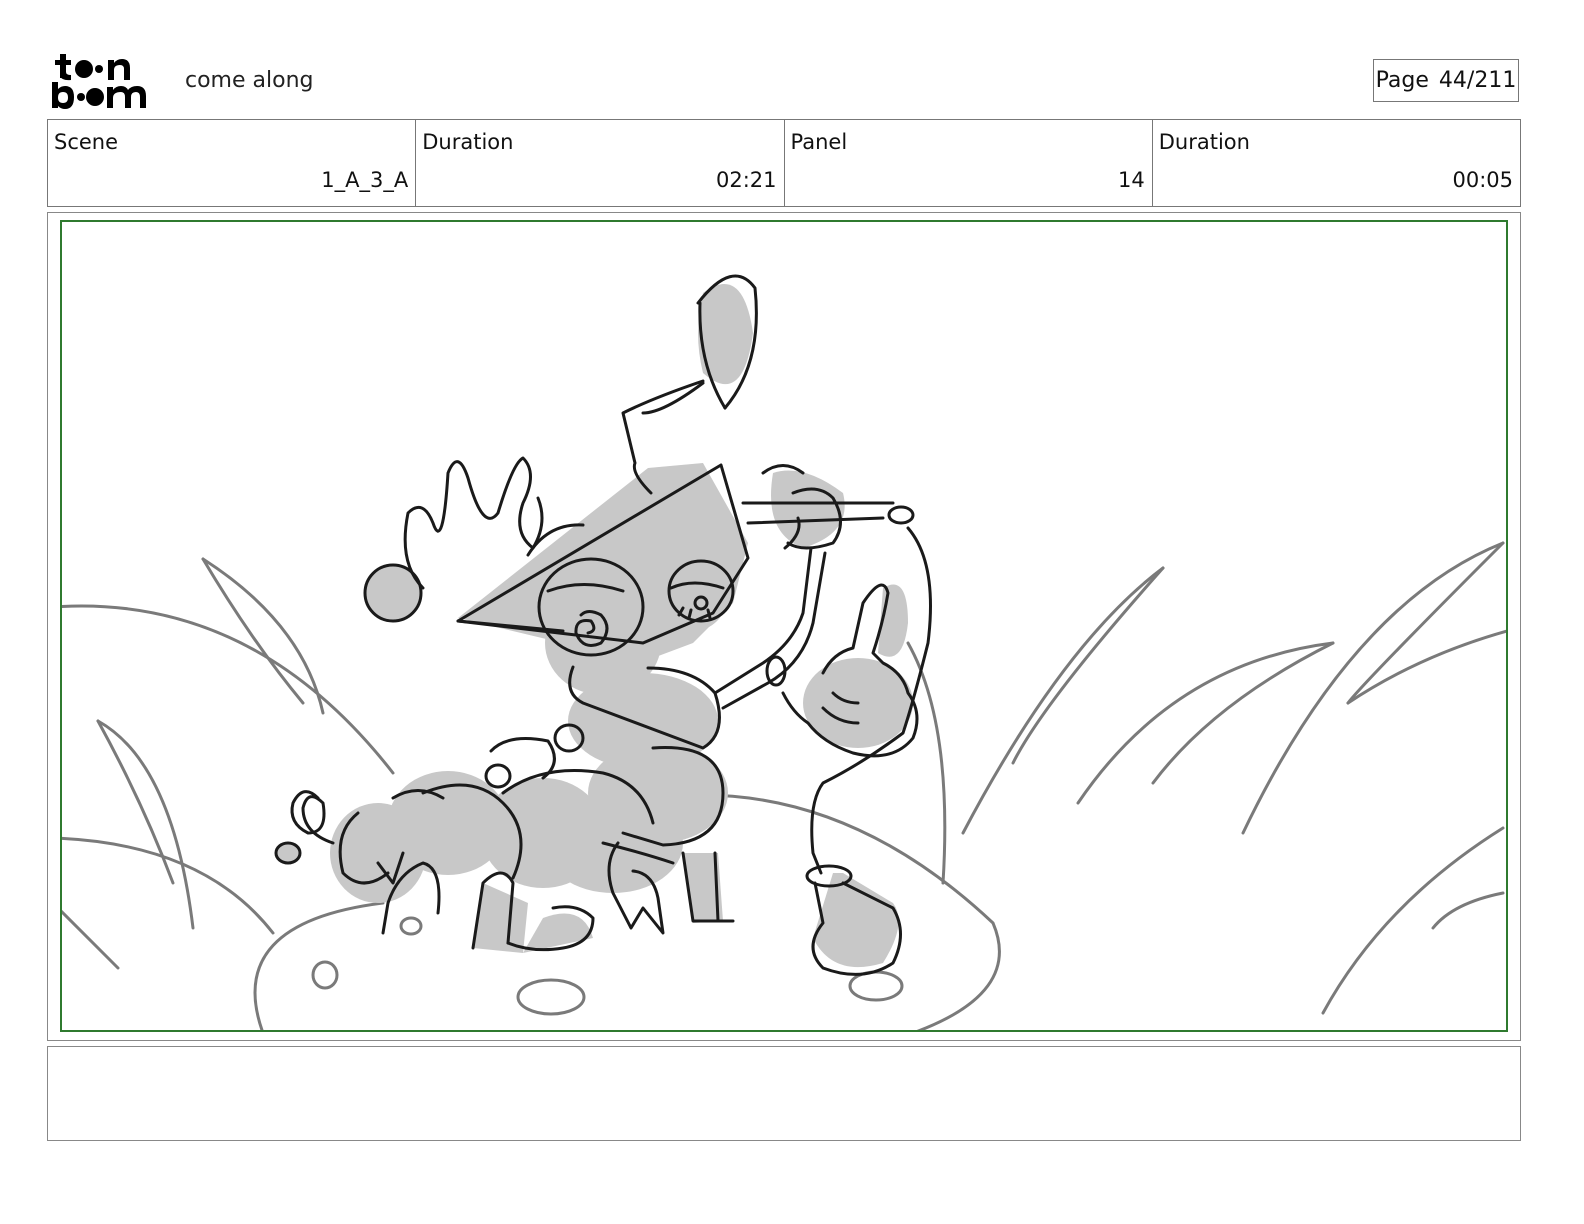 The image size is (1584, 1224). I want to click on panel-notes-box, so click(784, 1093).